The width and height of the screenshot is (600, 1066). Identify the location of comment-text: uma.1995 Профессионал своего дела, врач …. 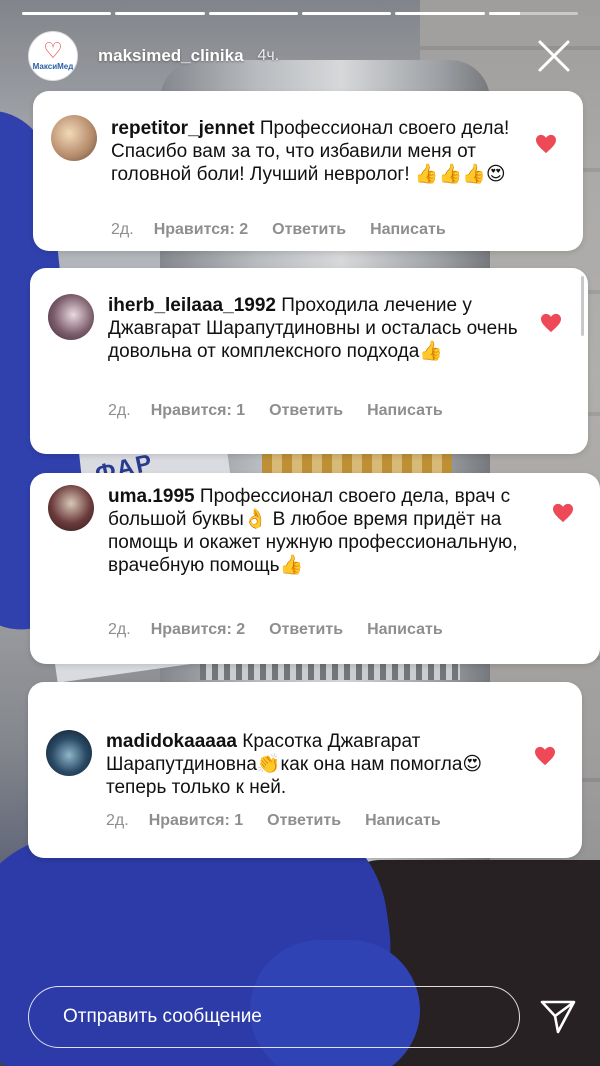
(323, 531).